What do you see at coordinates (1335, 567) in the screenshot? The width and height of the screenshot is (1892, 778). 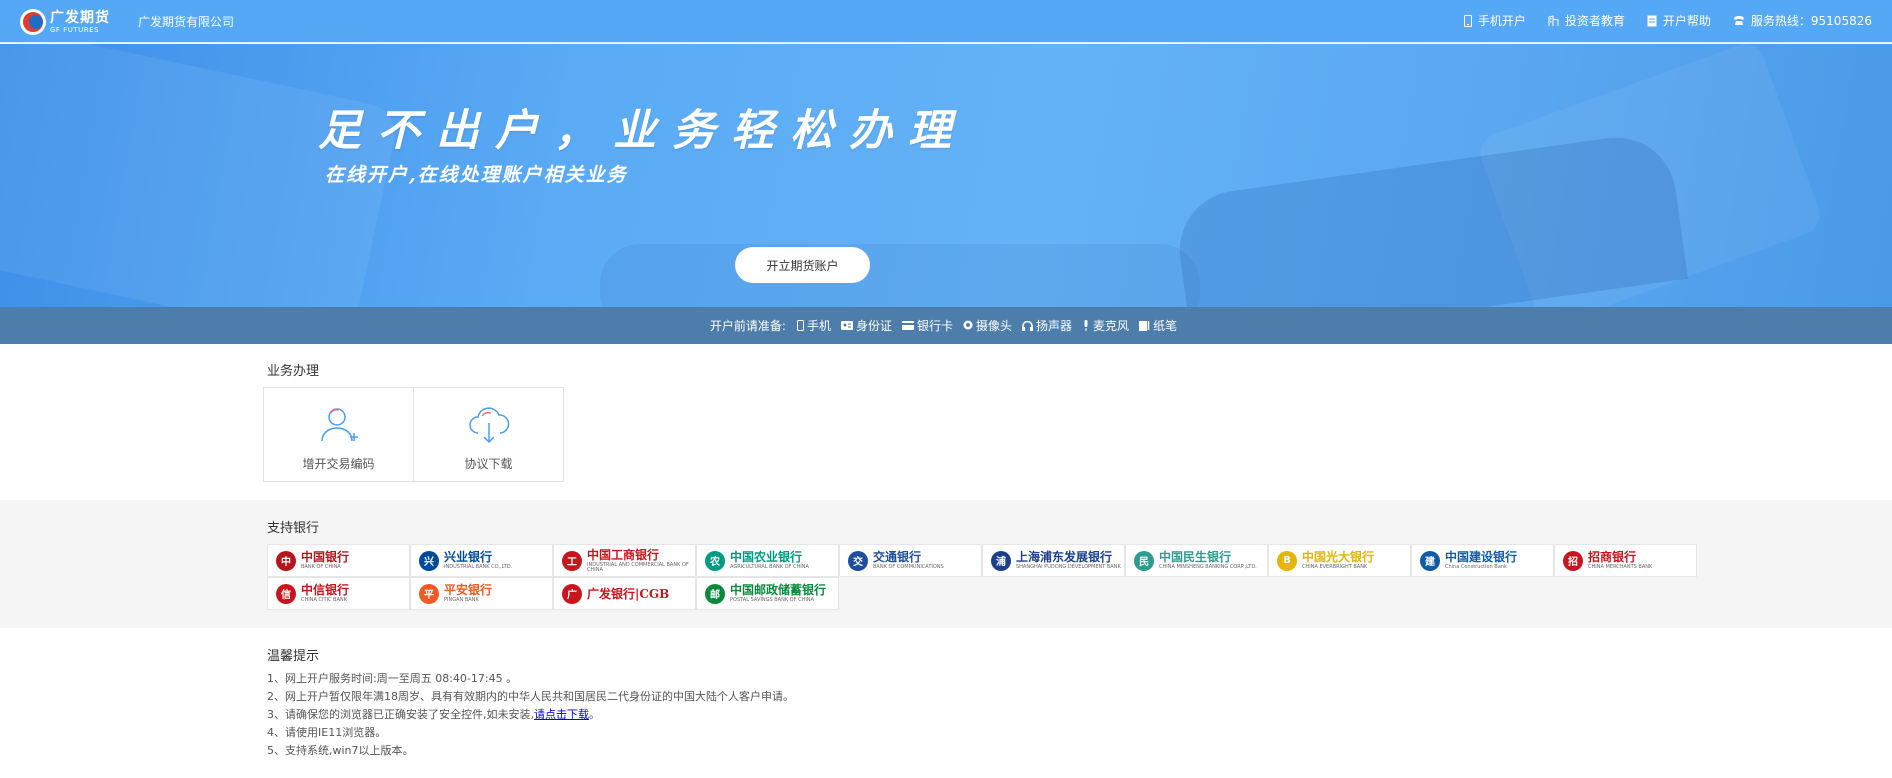 I see `bank-name-en: CHINA EVERBRIGHT BANK` at bounding box center [1335, 567].